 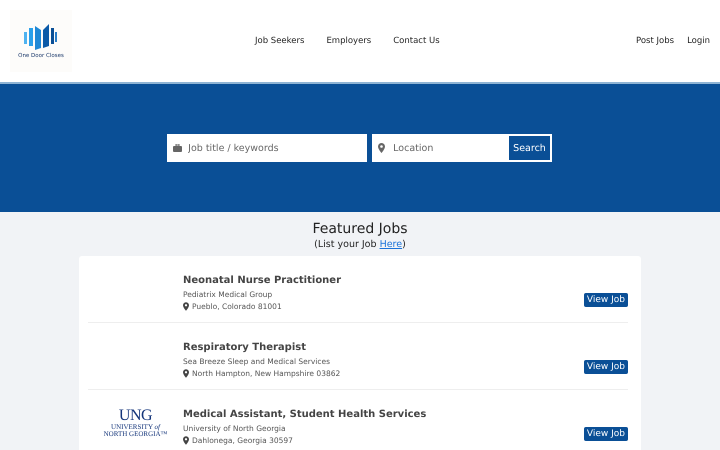 I want to click on nav-link: Employers, so click(x=349, y=41).